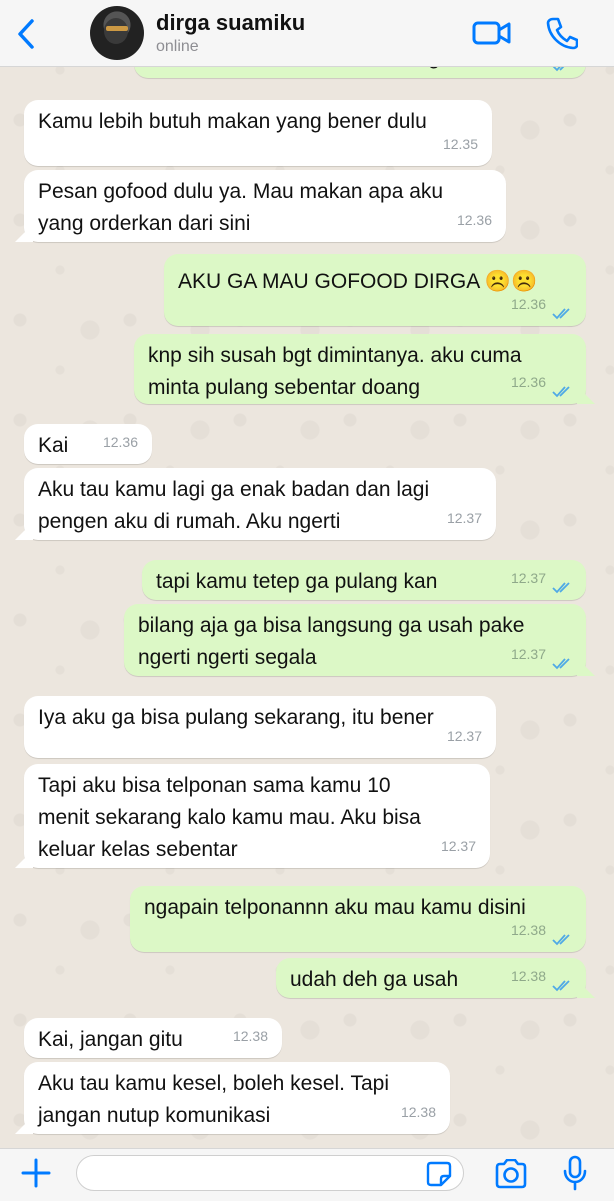 This screenshot has width=614, height=1201. I want to click on contact-name: dirga suamiku, so click(230, 23).